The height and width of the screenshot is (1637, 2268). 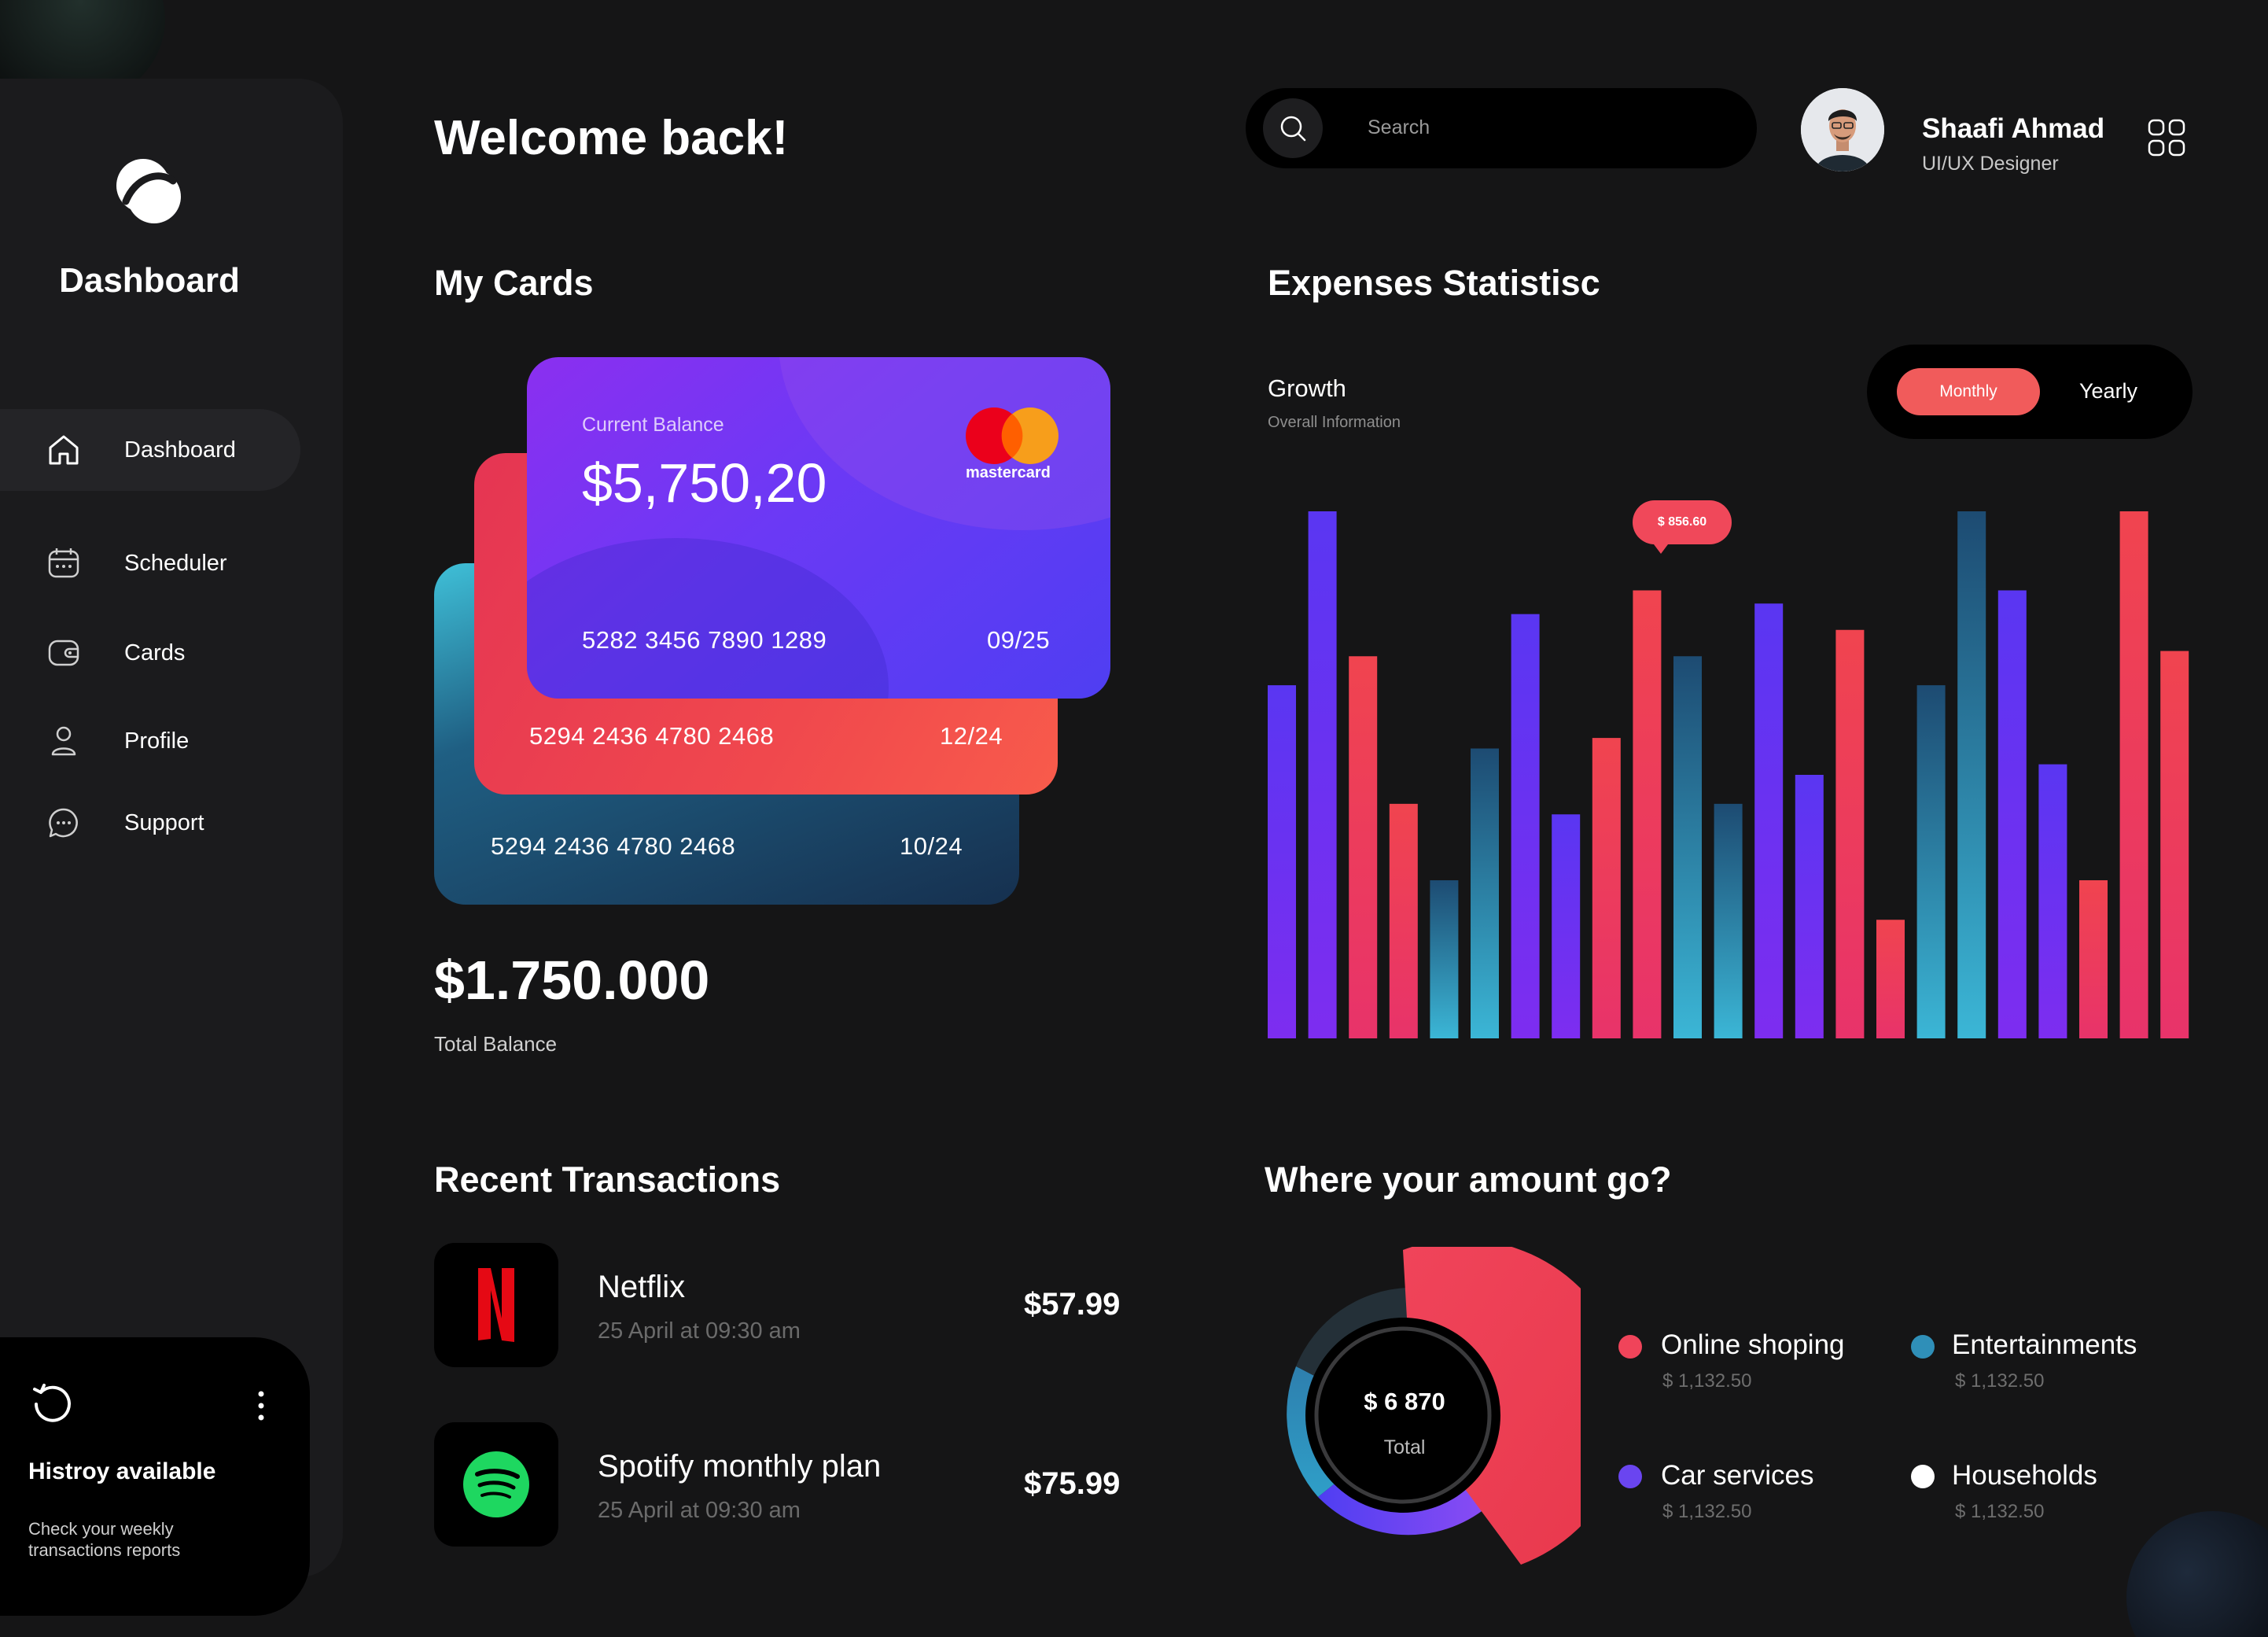 What do you see at coordinates (1991, 164) in the screenshot?
I see `user-role: UI/UX Designer` at bounding box center [1991, 164].